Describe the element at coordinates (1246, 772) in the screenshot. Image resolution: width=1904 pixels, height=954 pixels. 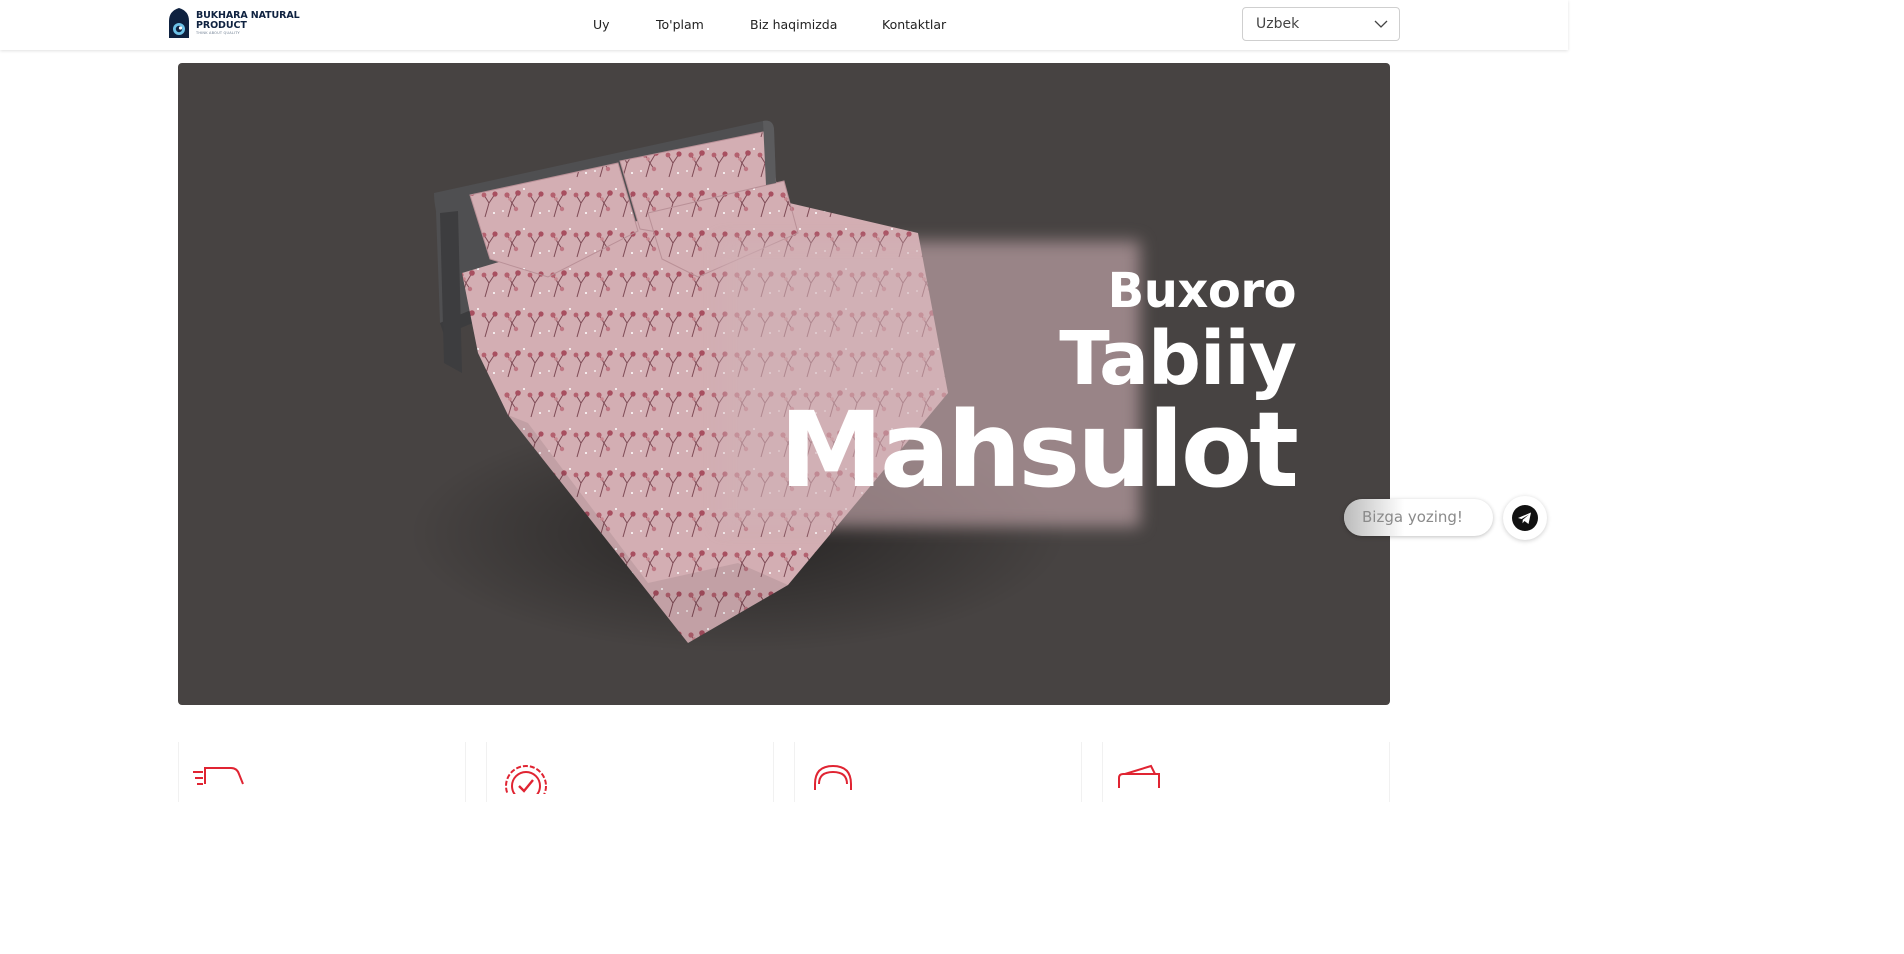
I see `feature-card-payment` at that location.